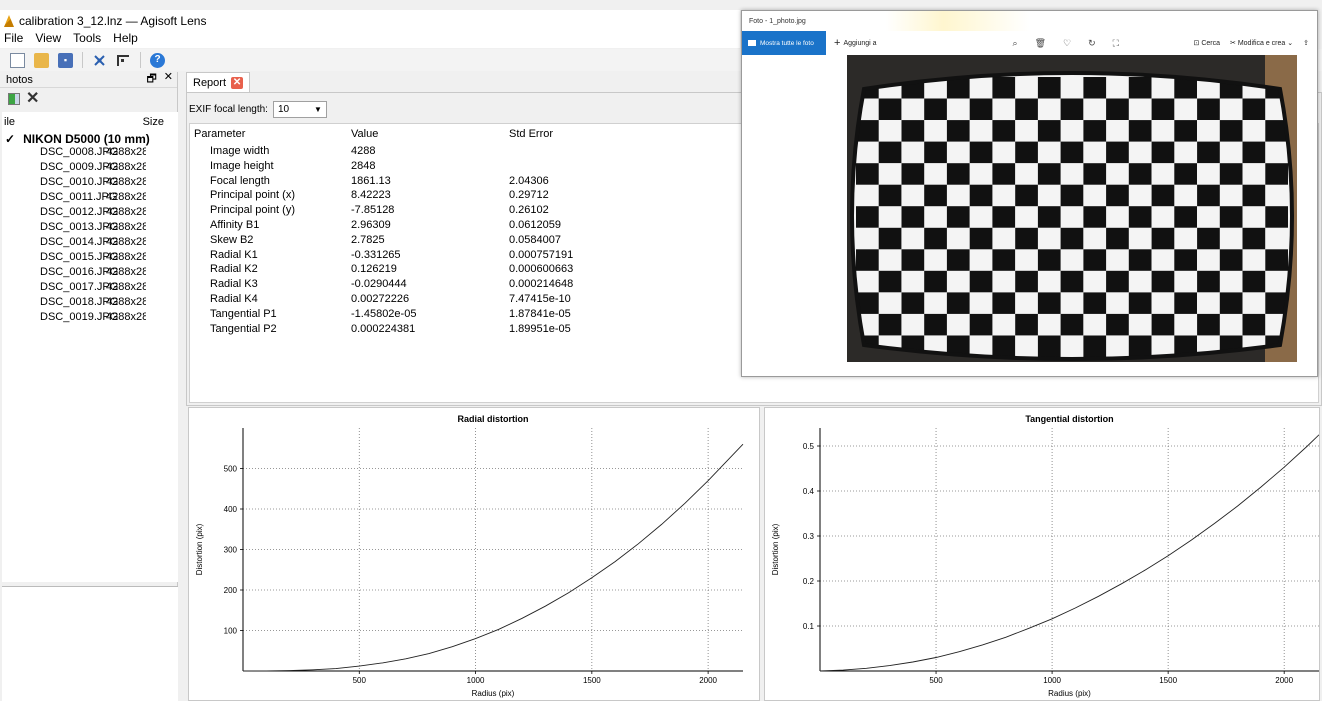  I want to click on y-tick-label: 0.2, so click(809, 581).